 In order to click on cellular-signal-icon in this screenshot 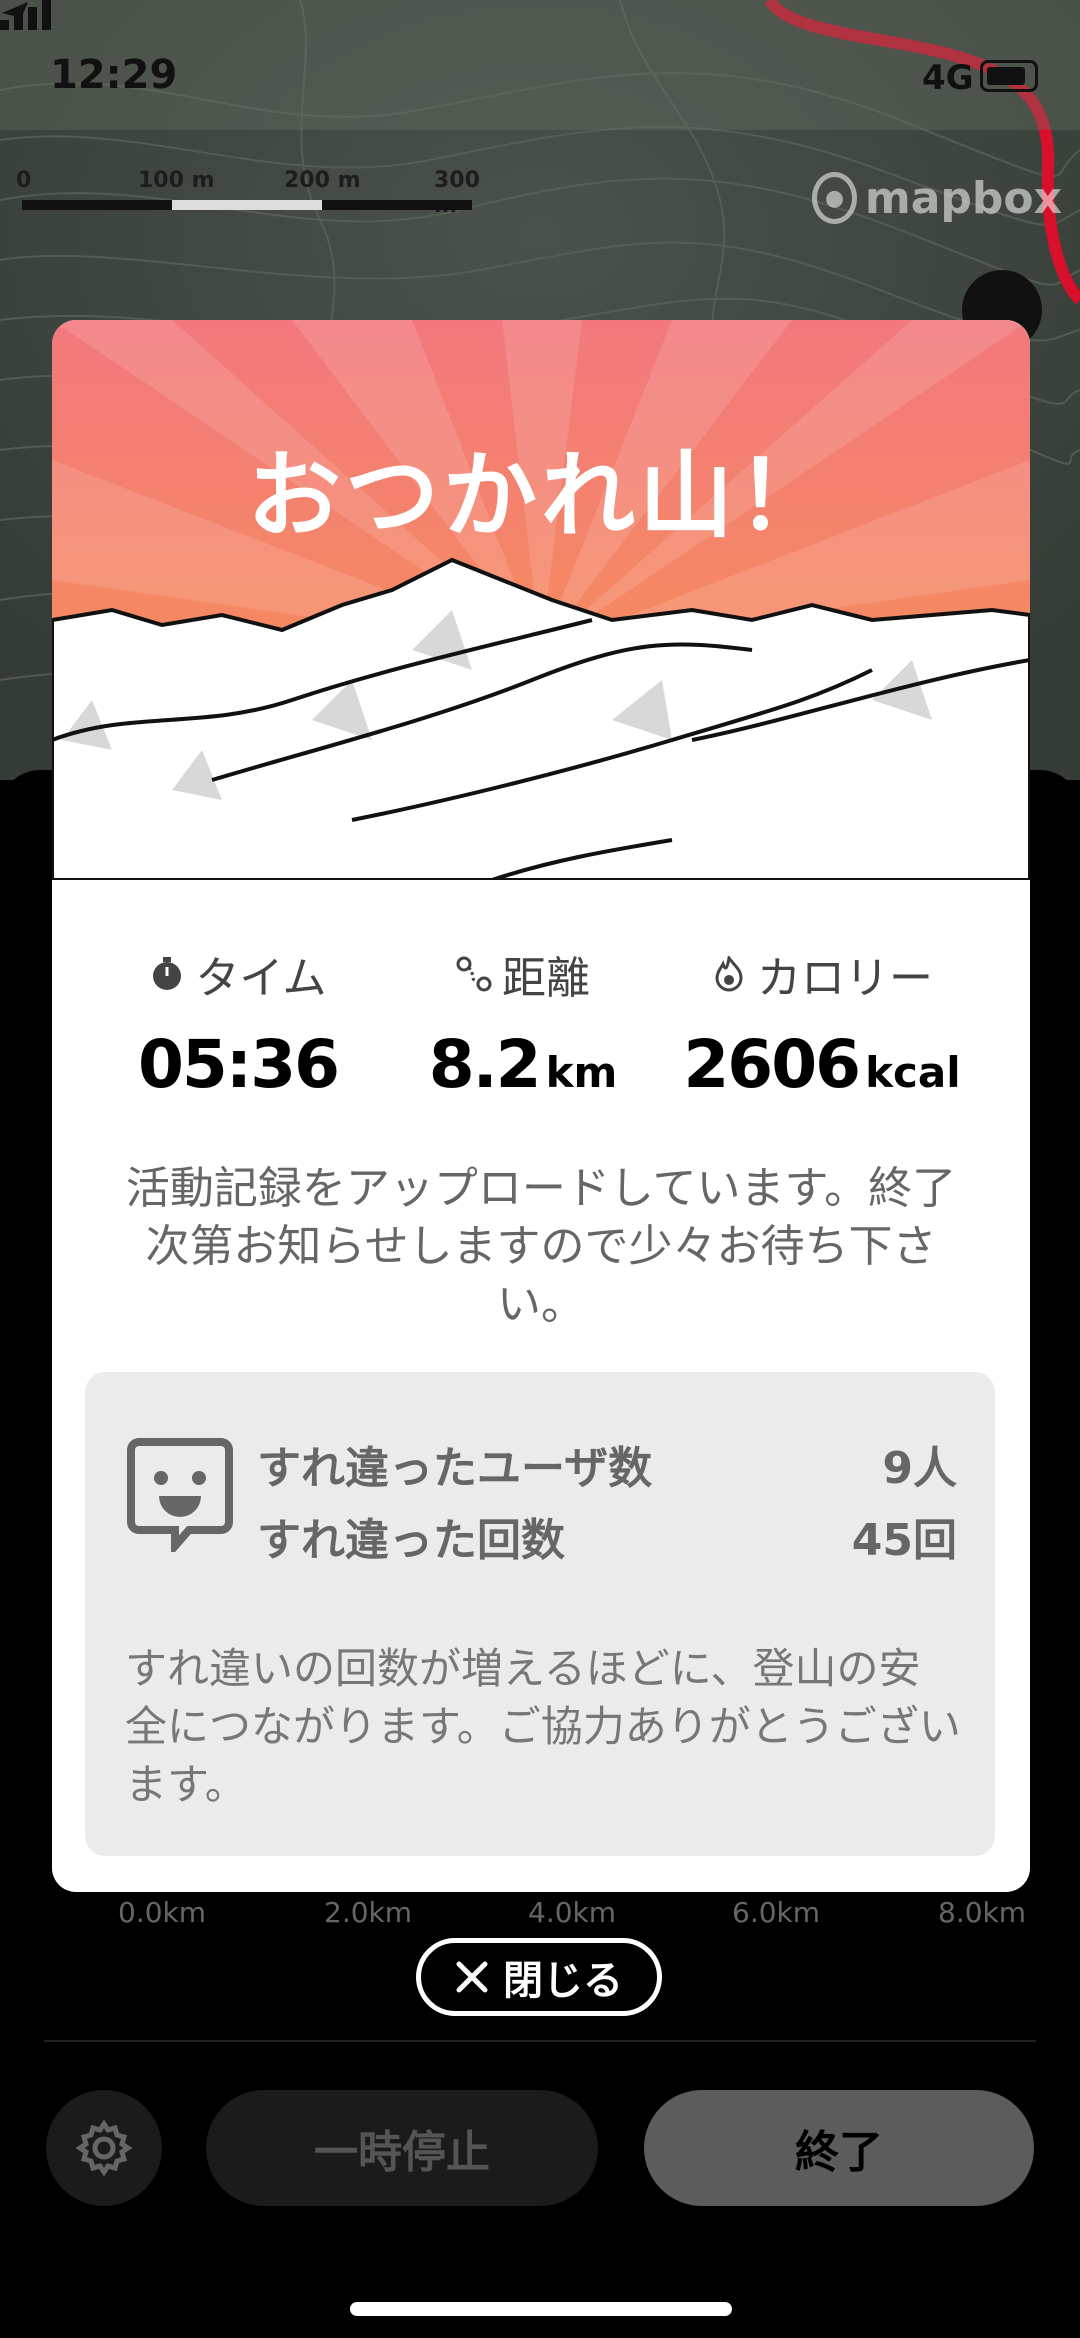, I will do `click(25, 15)`.